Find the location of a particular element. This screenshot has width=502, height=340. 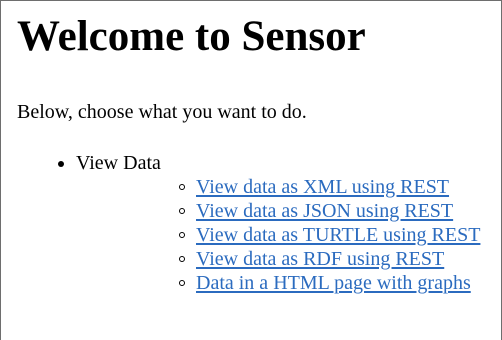

disc-bullet-icon is located at coordinates (61, 164).